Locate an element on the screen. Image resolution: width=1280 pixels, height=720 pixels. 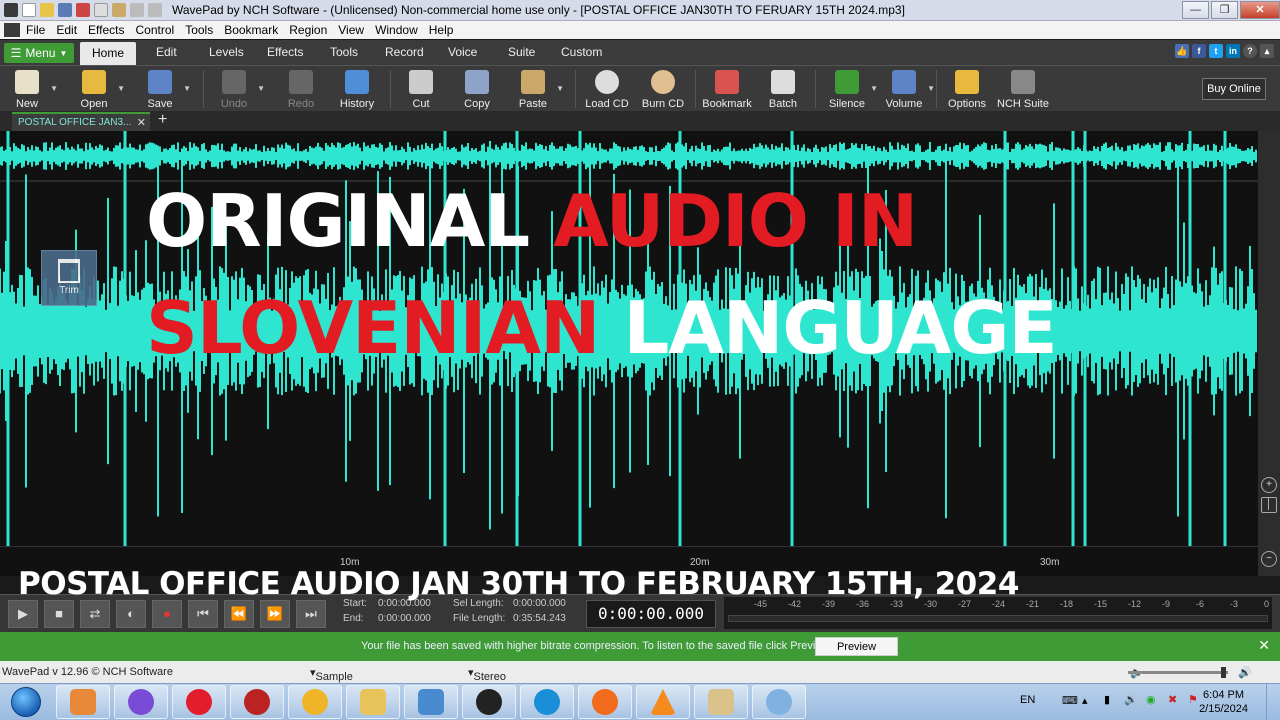
quick-open-icon is located at coordinates (47, 10).